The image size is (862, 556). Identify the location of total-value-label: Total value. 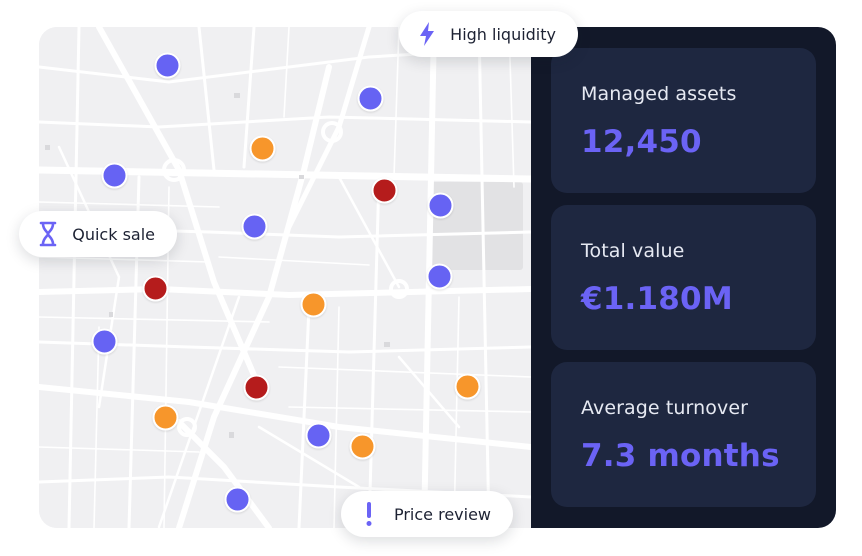
(633, 251).